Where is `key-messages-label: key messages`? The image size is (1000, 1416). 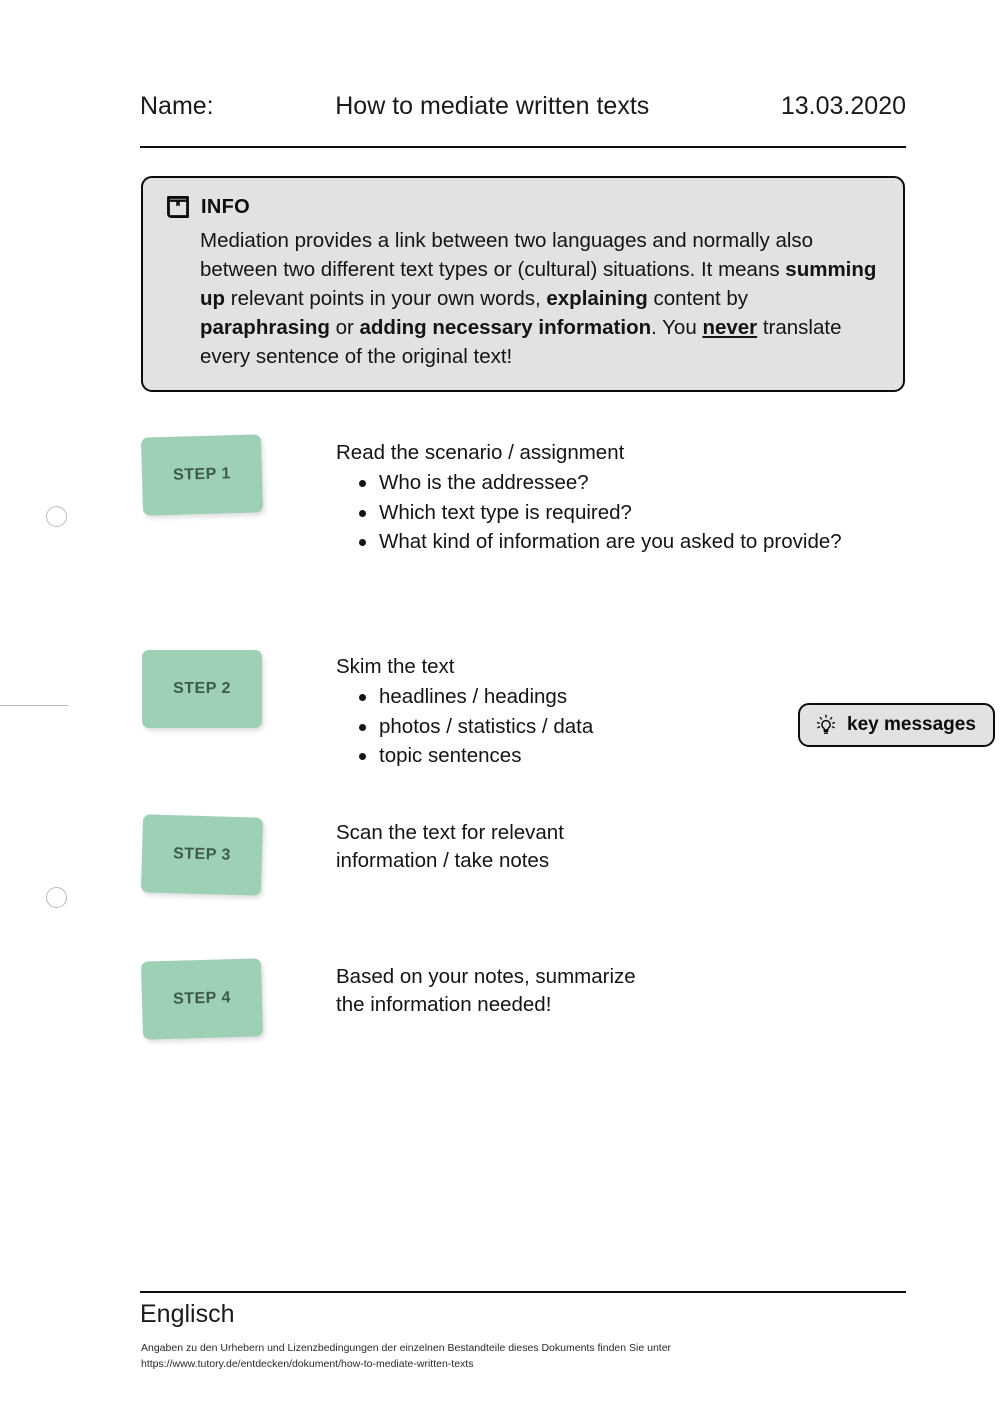 key-messages-label: key messages is located at coordinates (911, 724).